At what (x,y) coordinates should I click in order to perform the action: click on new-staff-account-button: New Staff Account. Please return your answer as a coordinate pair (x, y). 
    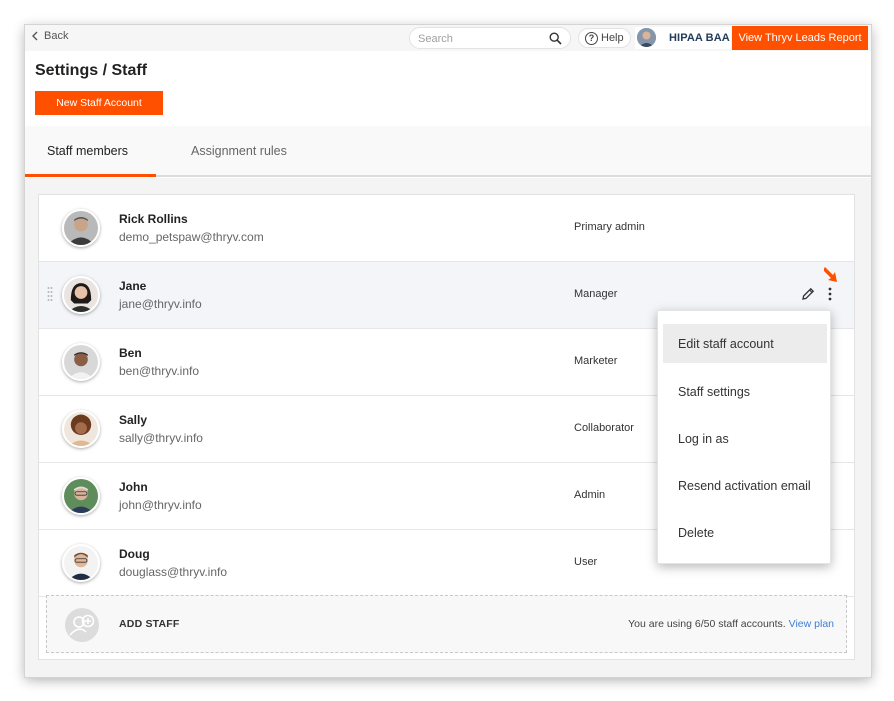
    Looking at the image, I should click on (99, 103).